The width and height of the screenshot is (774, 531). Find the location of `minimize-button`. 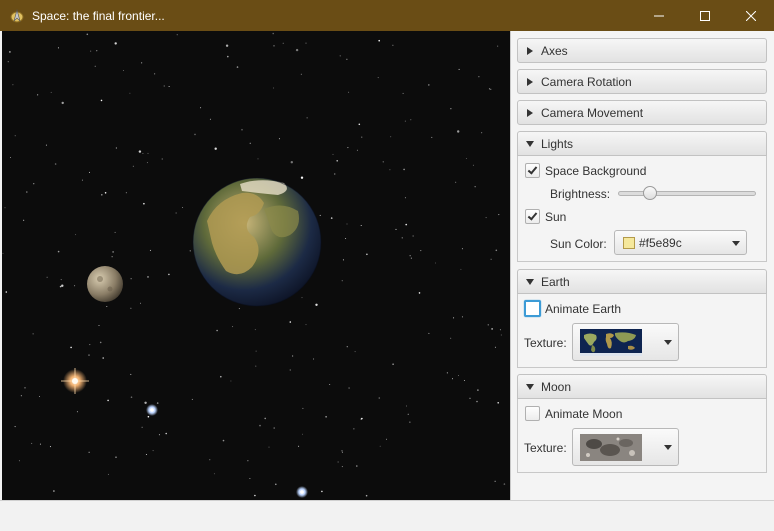

minimize-button is located at coordinates (659, 15).